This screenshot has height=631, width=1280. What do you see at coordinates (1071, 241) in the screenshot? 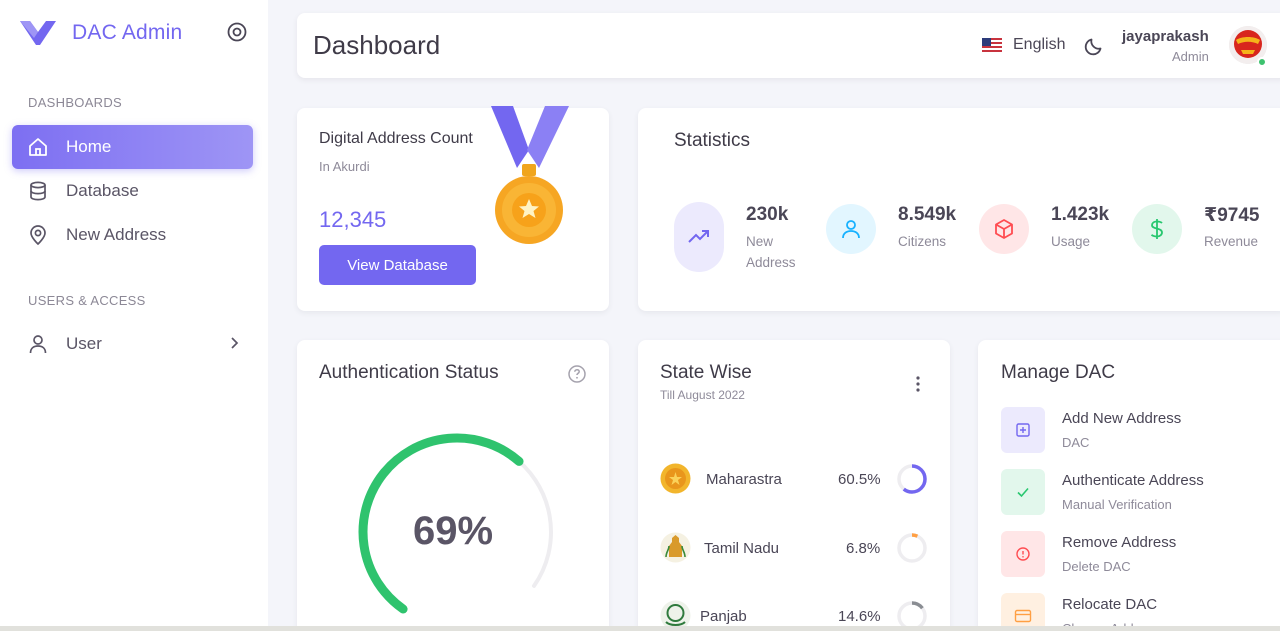
I see `stat-label: Usage` at bounding box center [1071, 241].